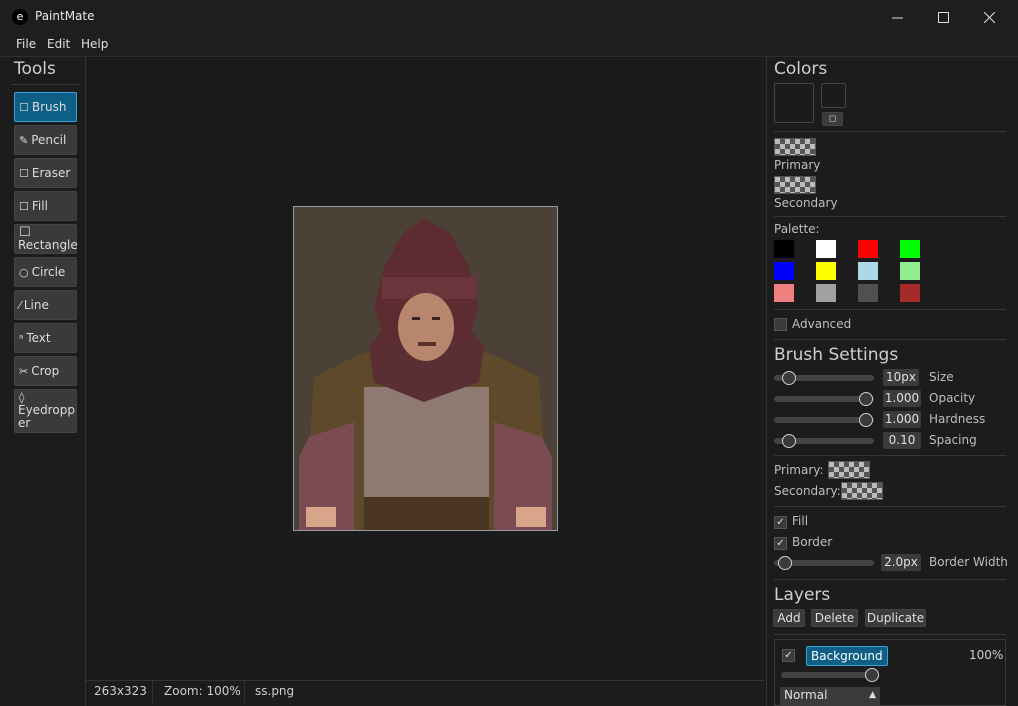 This screenshot has height=706, width=1018. I want to click on brush-secondary-label: Secondary:, so click(807, 491).